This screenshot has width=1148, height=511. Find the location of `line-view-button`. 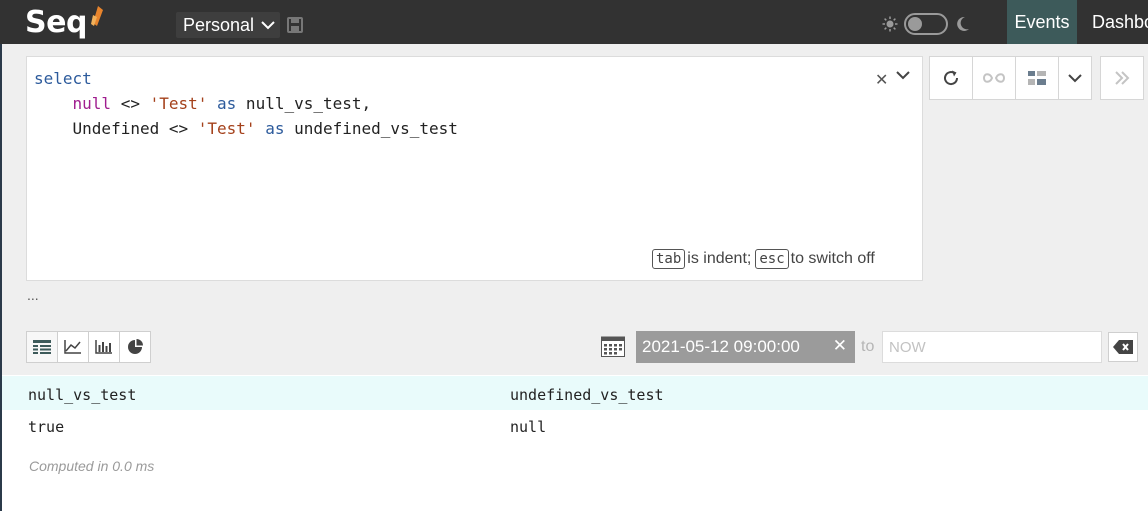

line-view-button is located at coordinates (73, 347).